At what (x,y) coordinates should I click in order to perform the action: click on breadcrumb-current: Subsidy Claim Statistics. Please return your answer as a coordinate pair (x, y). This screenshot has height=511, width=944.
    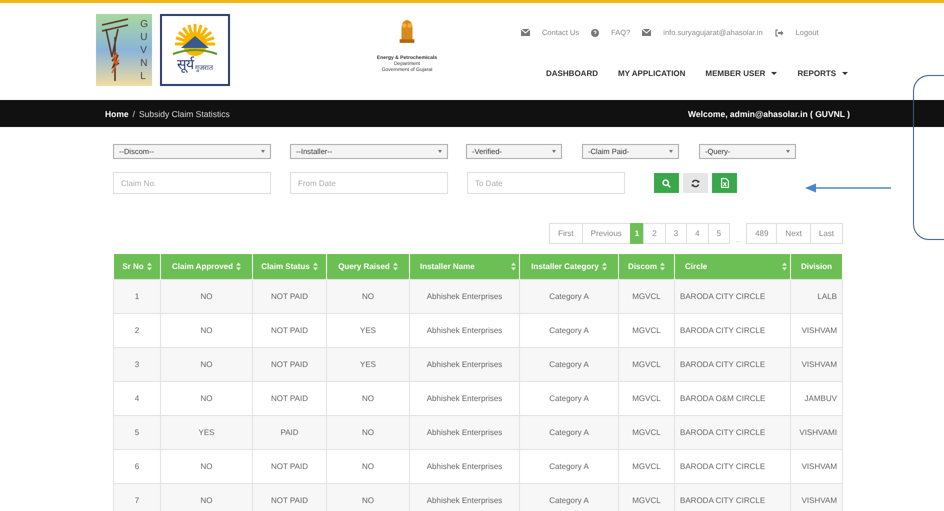
    Looking at the image, I should click on (184, 113).